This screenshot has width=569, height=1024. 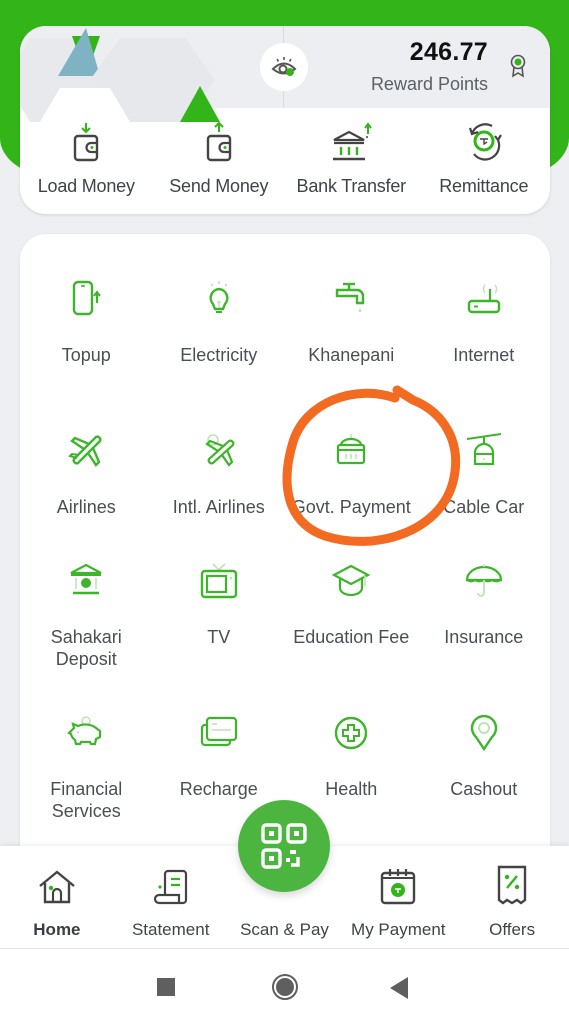 I want to click on quick-action-label: Load Money, so click(x=86, y=186).